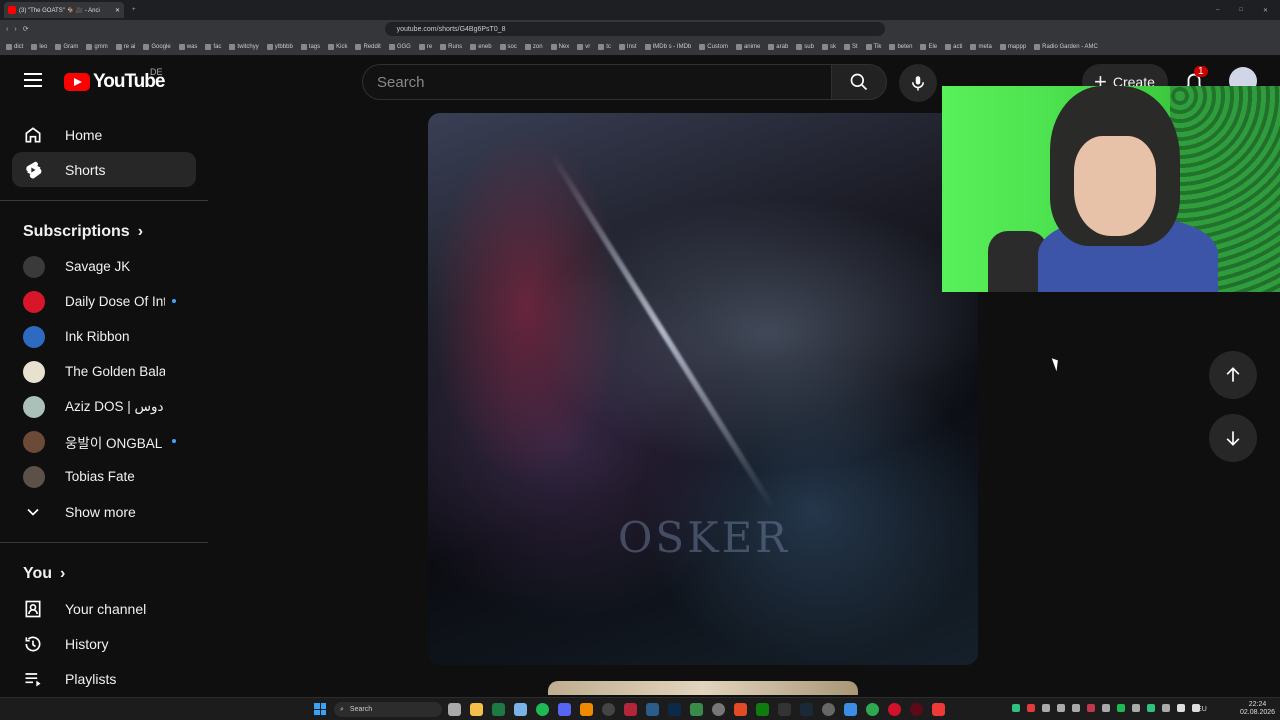  Describe the element at coordinates (451, 46) in the screenshot. I see `bookmark-item: Runs` at that location.